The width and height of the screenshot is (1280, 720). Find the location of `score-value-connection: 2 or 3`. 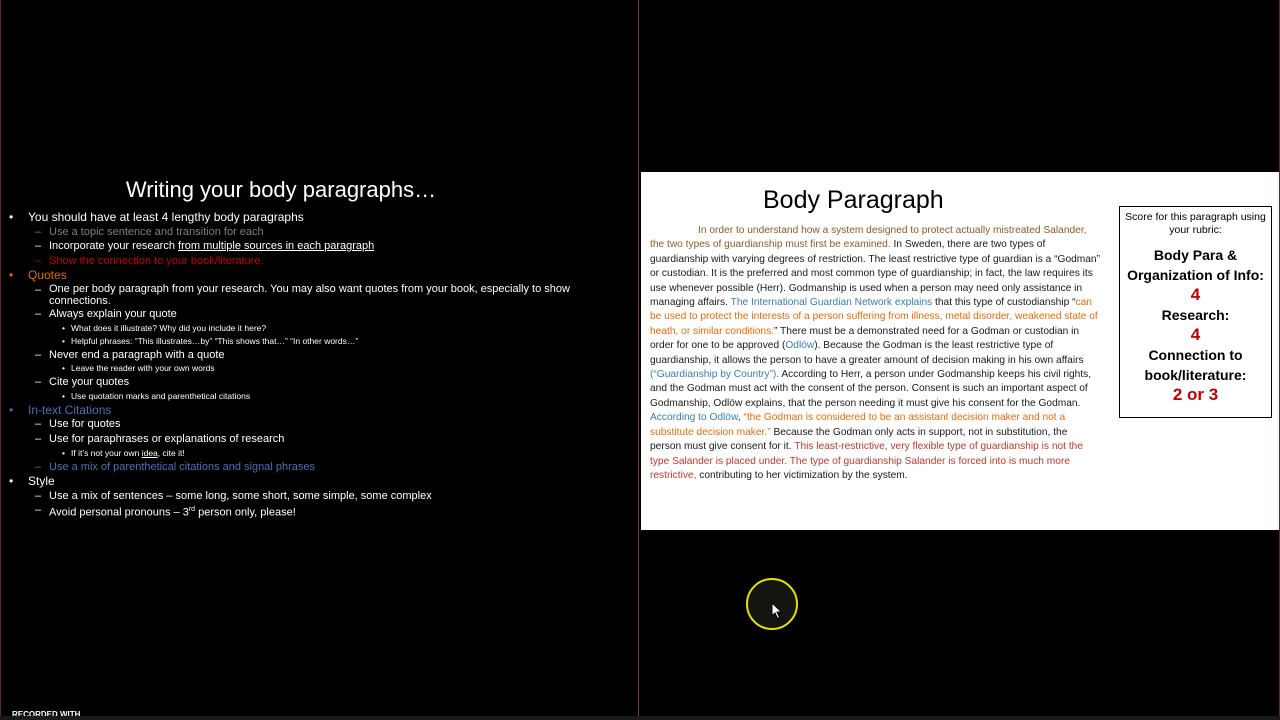

score-value-connection: 2 or 3 is located at coordinates (1195, 394).